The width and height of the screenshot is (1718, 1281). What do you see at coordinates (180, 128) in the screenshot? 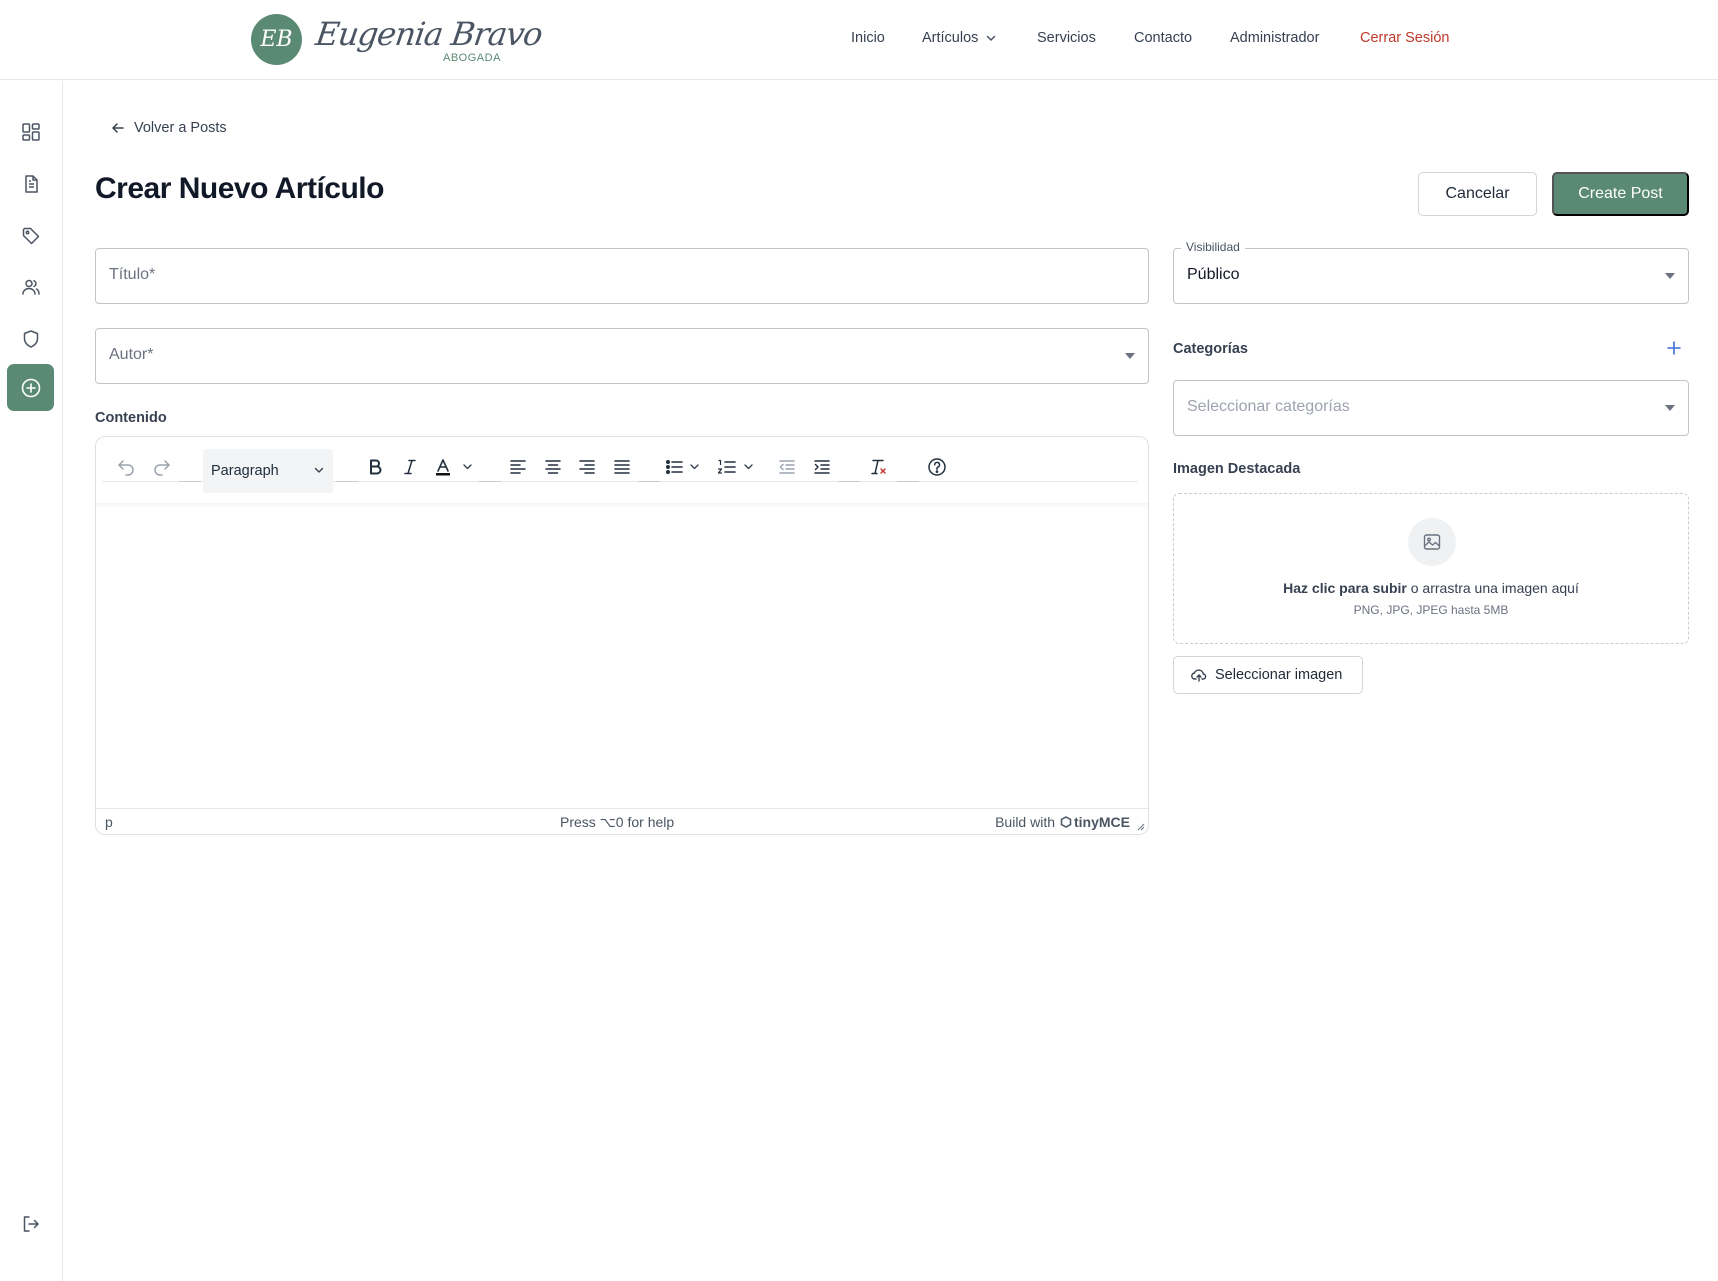
I see `back-link-label: Volver a Posts` at bounding box center [180, 128].